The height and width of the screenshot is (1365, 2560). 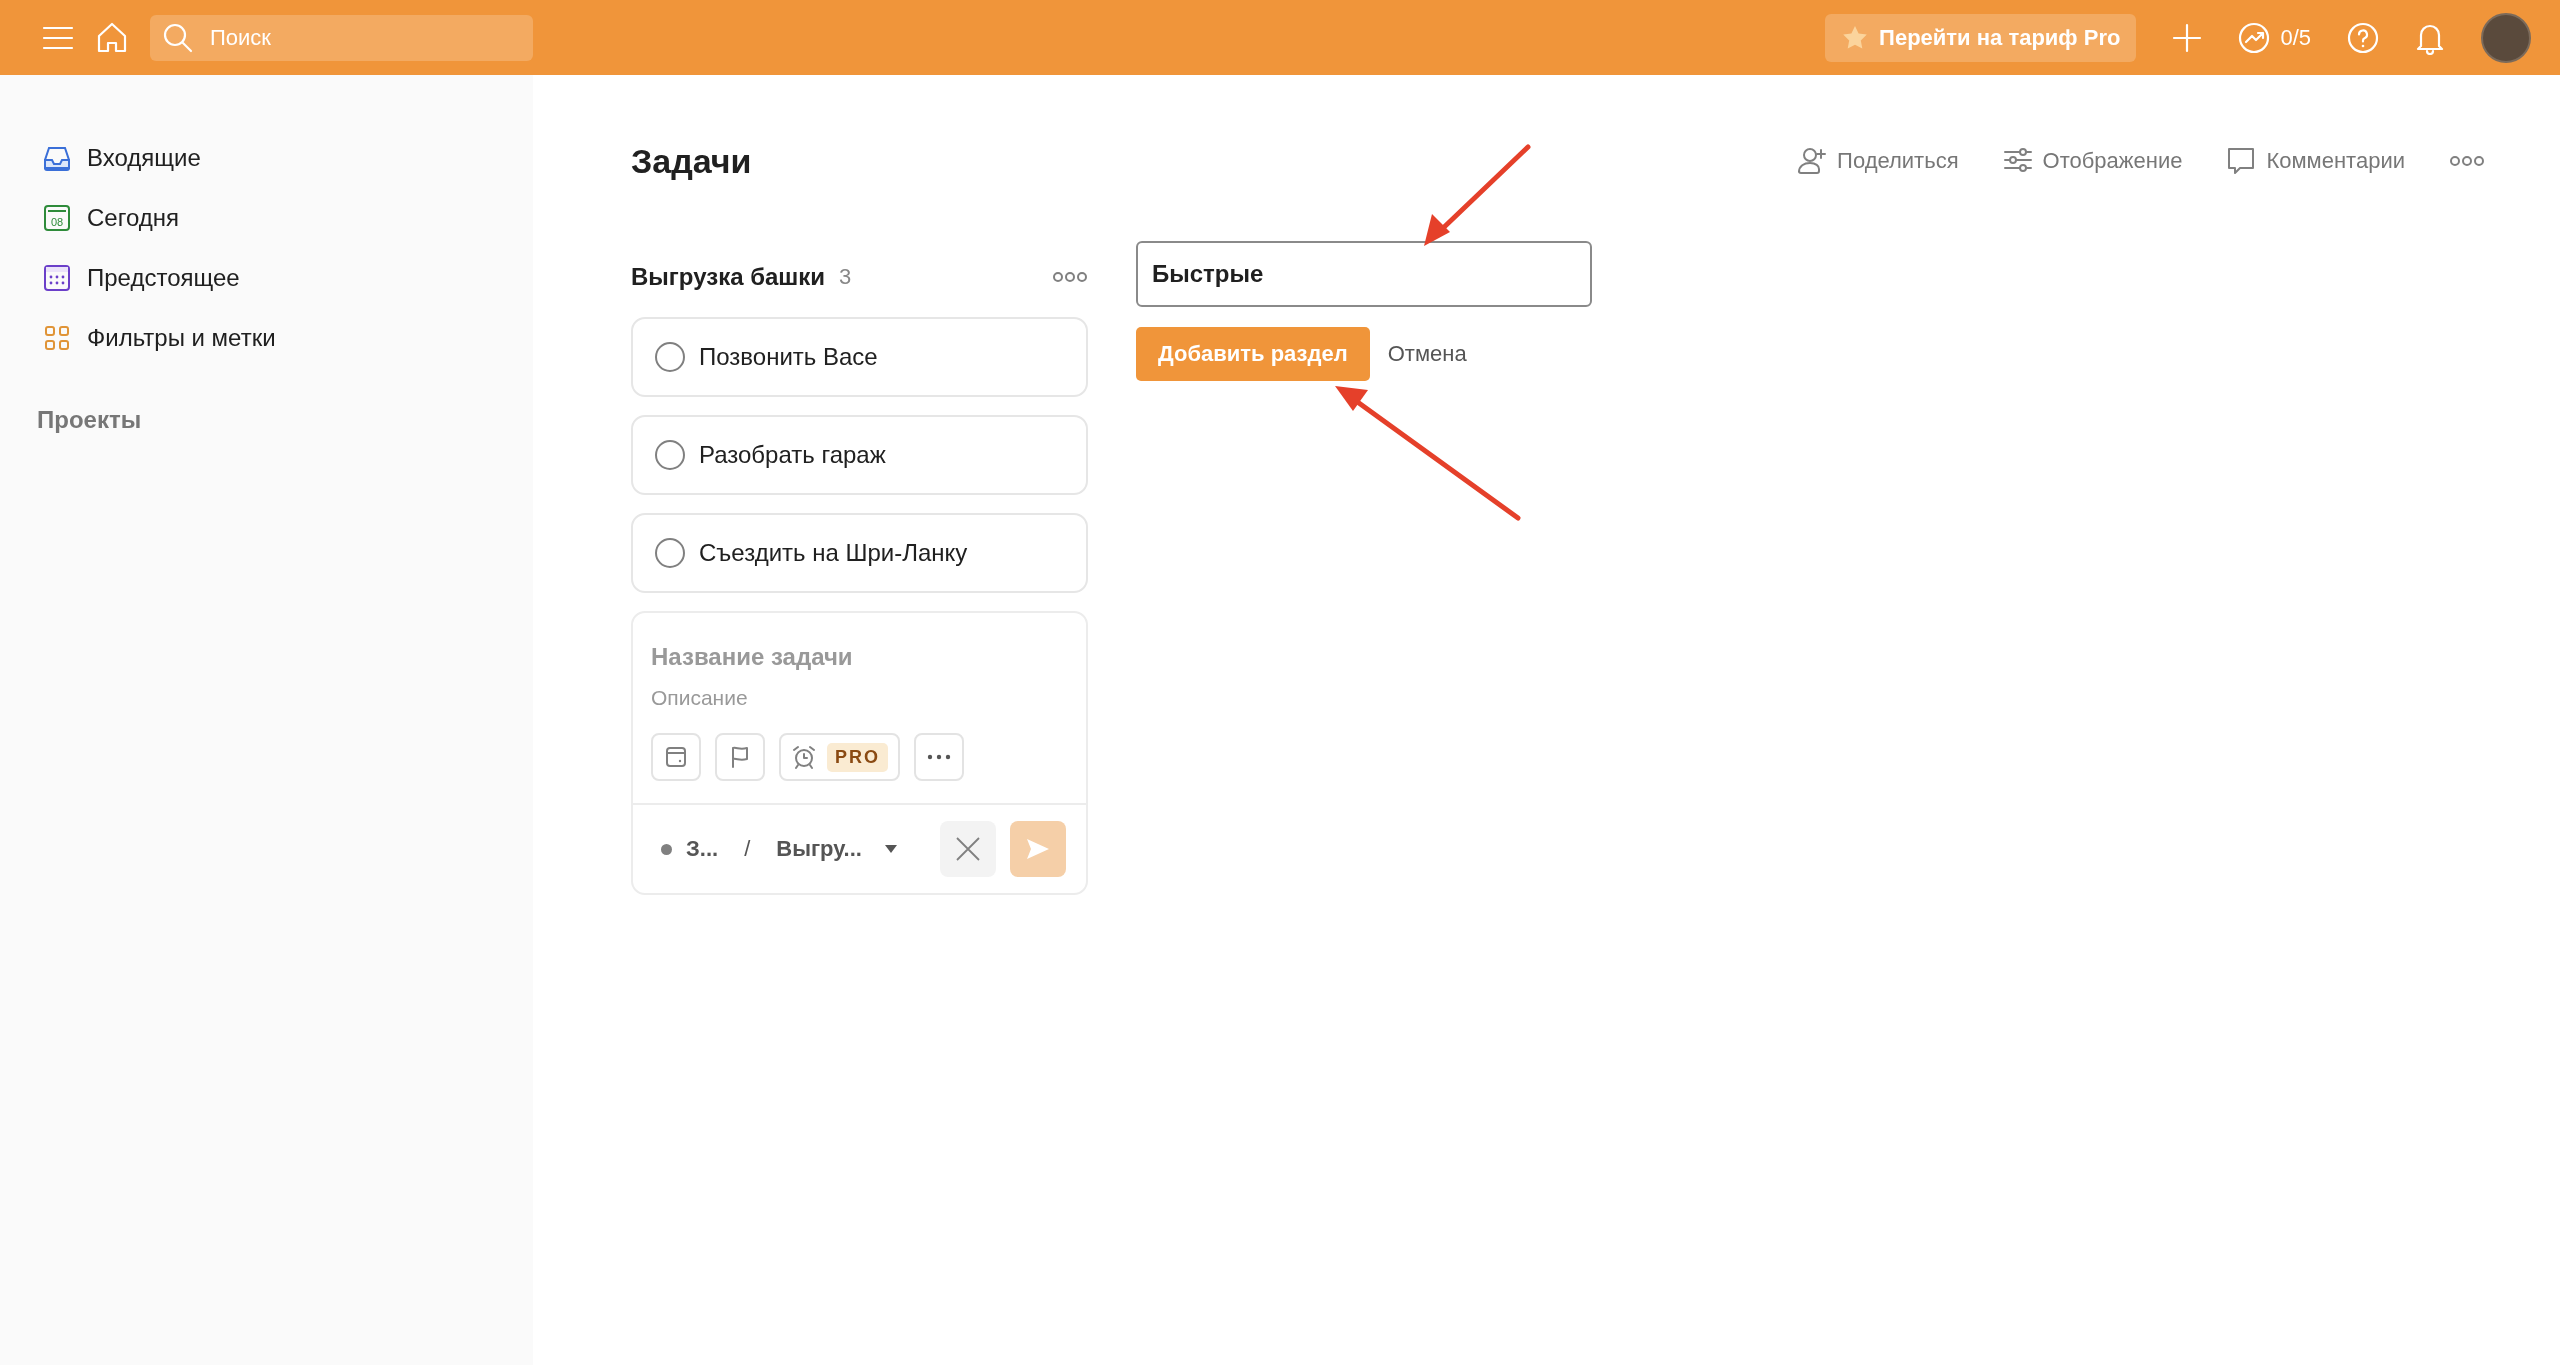 What do you see at coordinates (740, 757) in the screenshot?
I see `priority-button` at bounding box center [740, 757].